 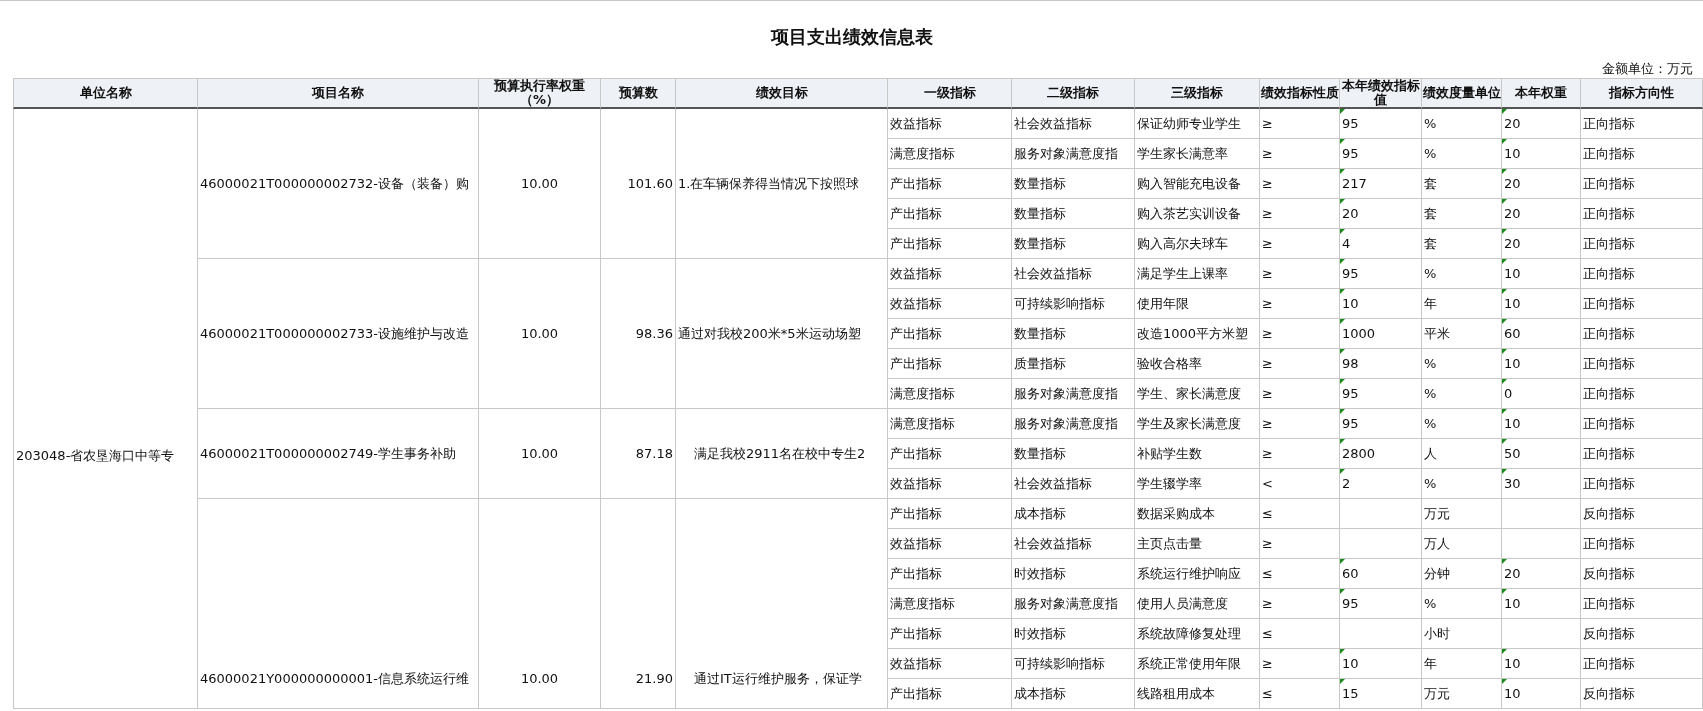 What do you see at coordinates (1197, 454) in the screenshot?
I see `level3-cell: 补贴学生数` at bounding box center [1197, 454].